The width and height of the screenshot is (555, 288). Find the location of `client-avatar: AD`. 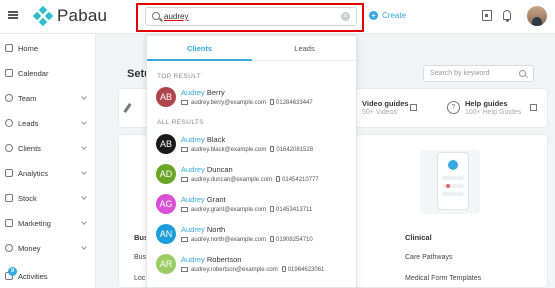

client-avatar: AD is located at coordinates (166, 174).